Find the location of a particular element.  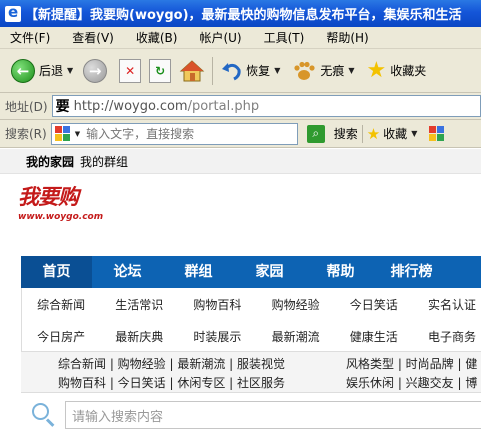

site-search-placeholder: 请输入搜索内容 is located at coordinates (118, 417).